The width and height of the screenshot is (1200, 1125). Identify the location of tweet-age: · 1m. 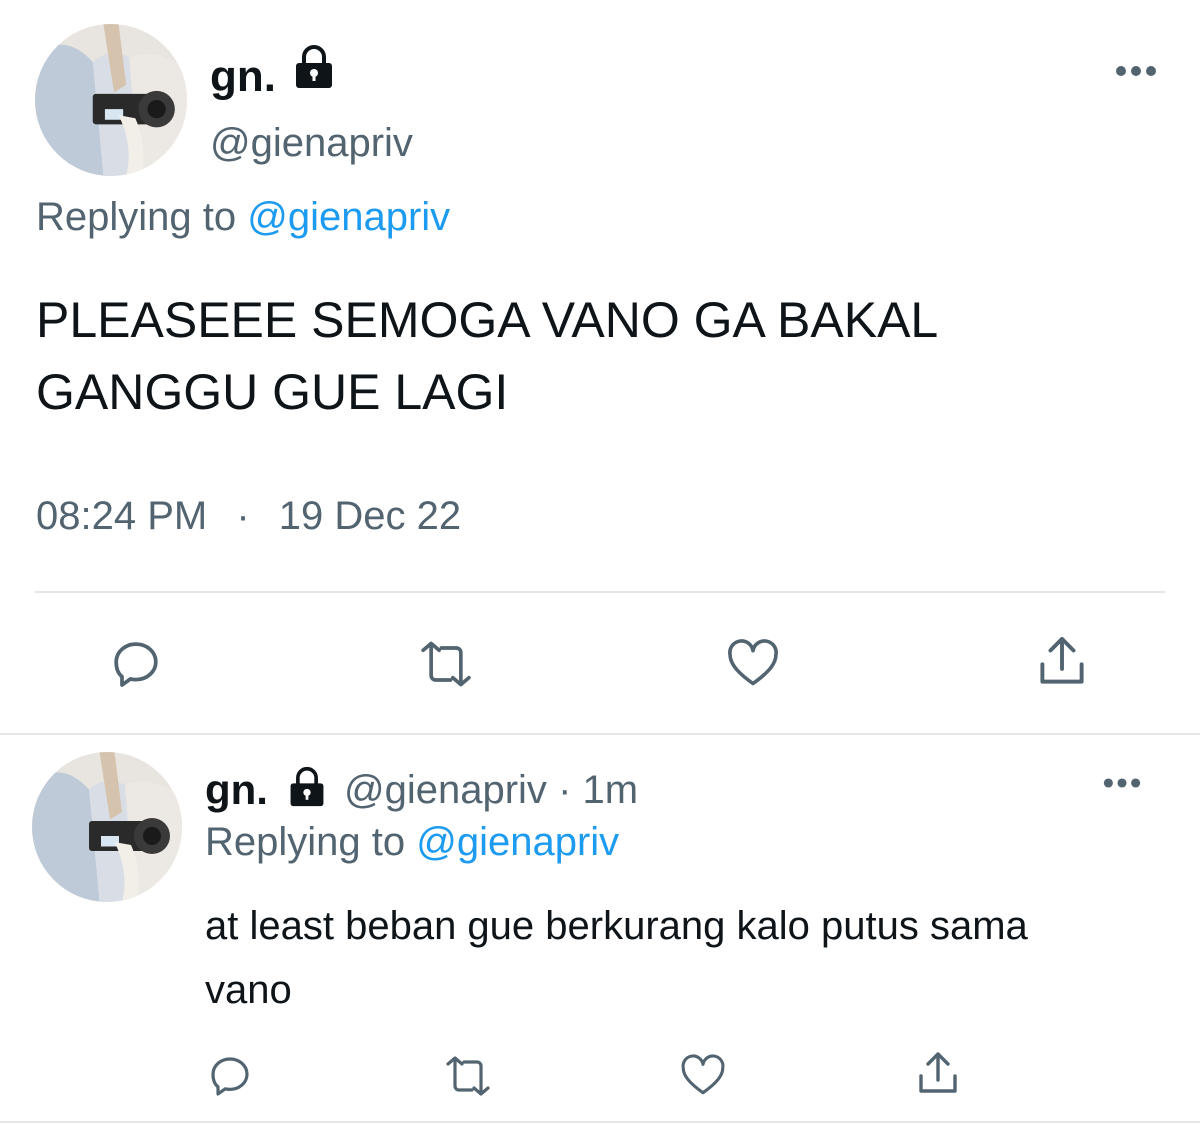
(598, 790).